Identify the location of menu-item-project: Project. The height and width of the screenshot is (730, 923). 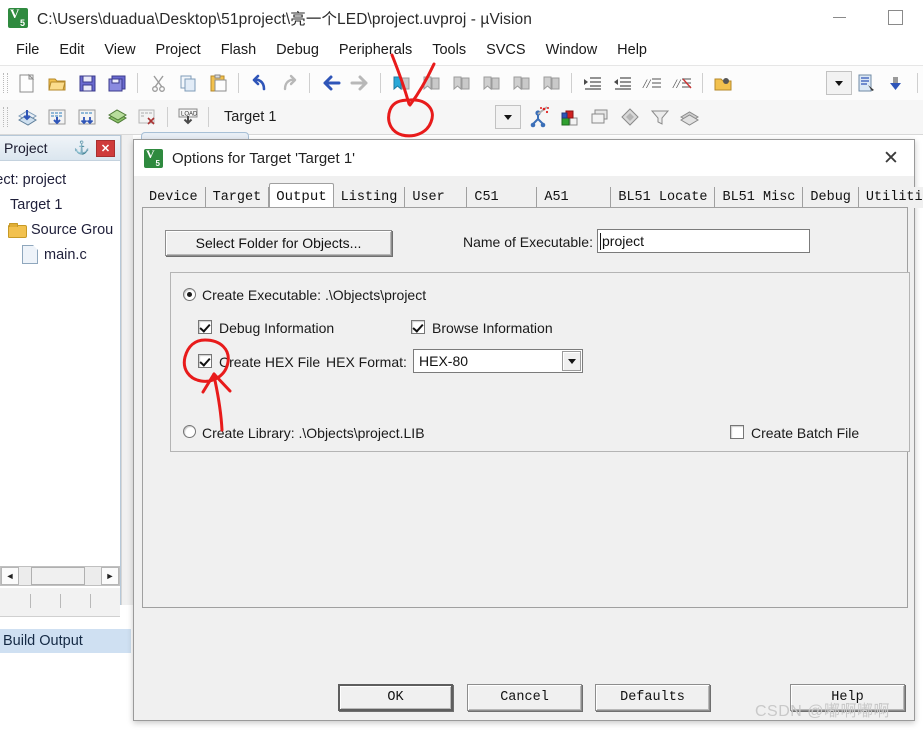
(178, 50).